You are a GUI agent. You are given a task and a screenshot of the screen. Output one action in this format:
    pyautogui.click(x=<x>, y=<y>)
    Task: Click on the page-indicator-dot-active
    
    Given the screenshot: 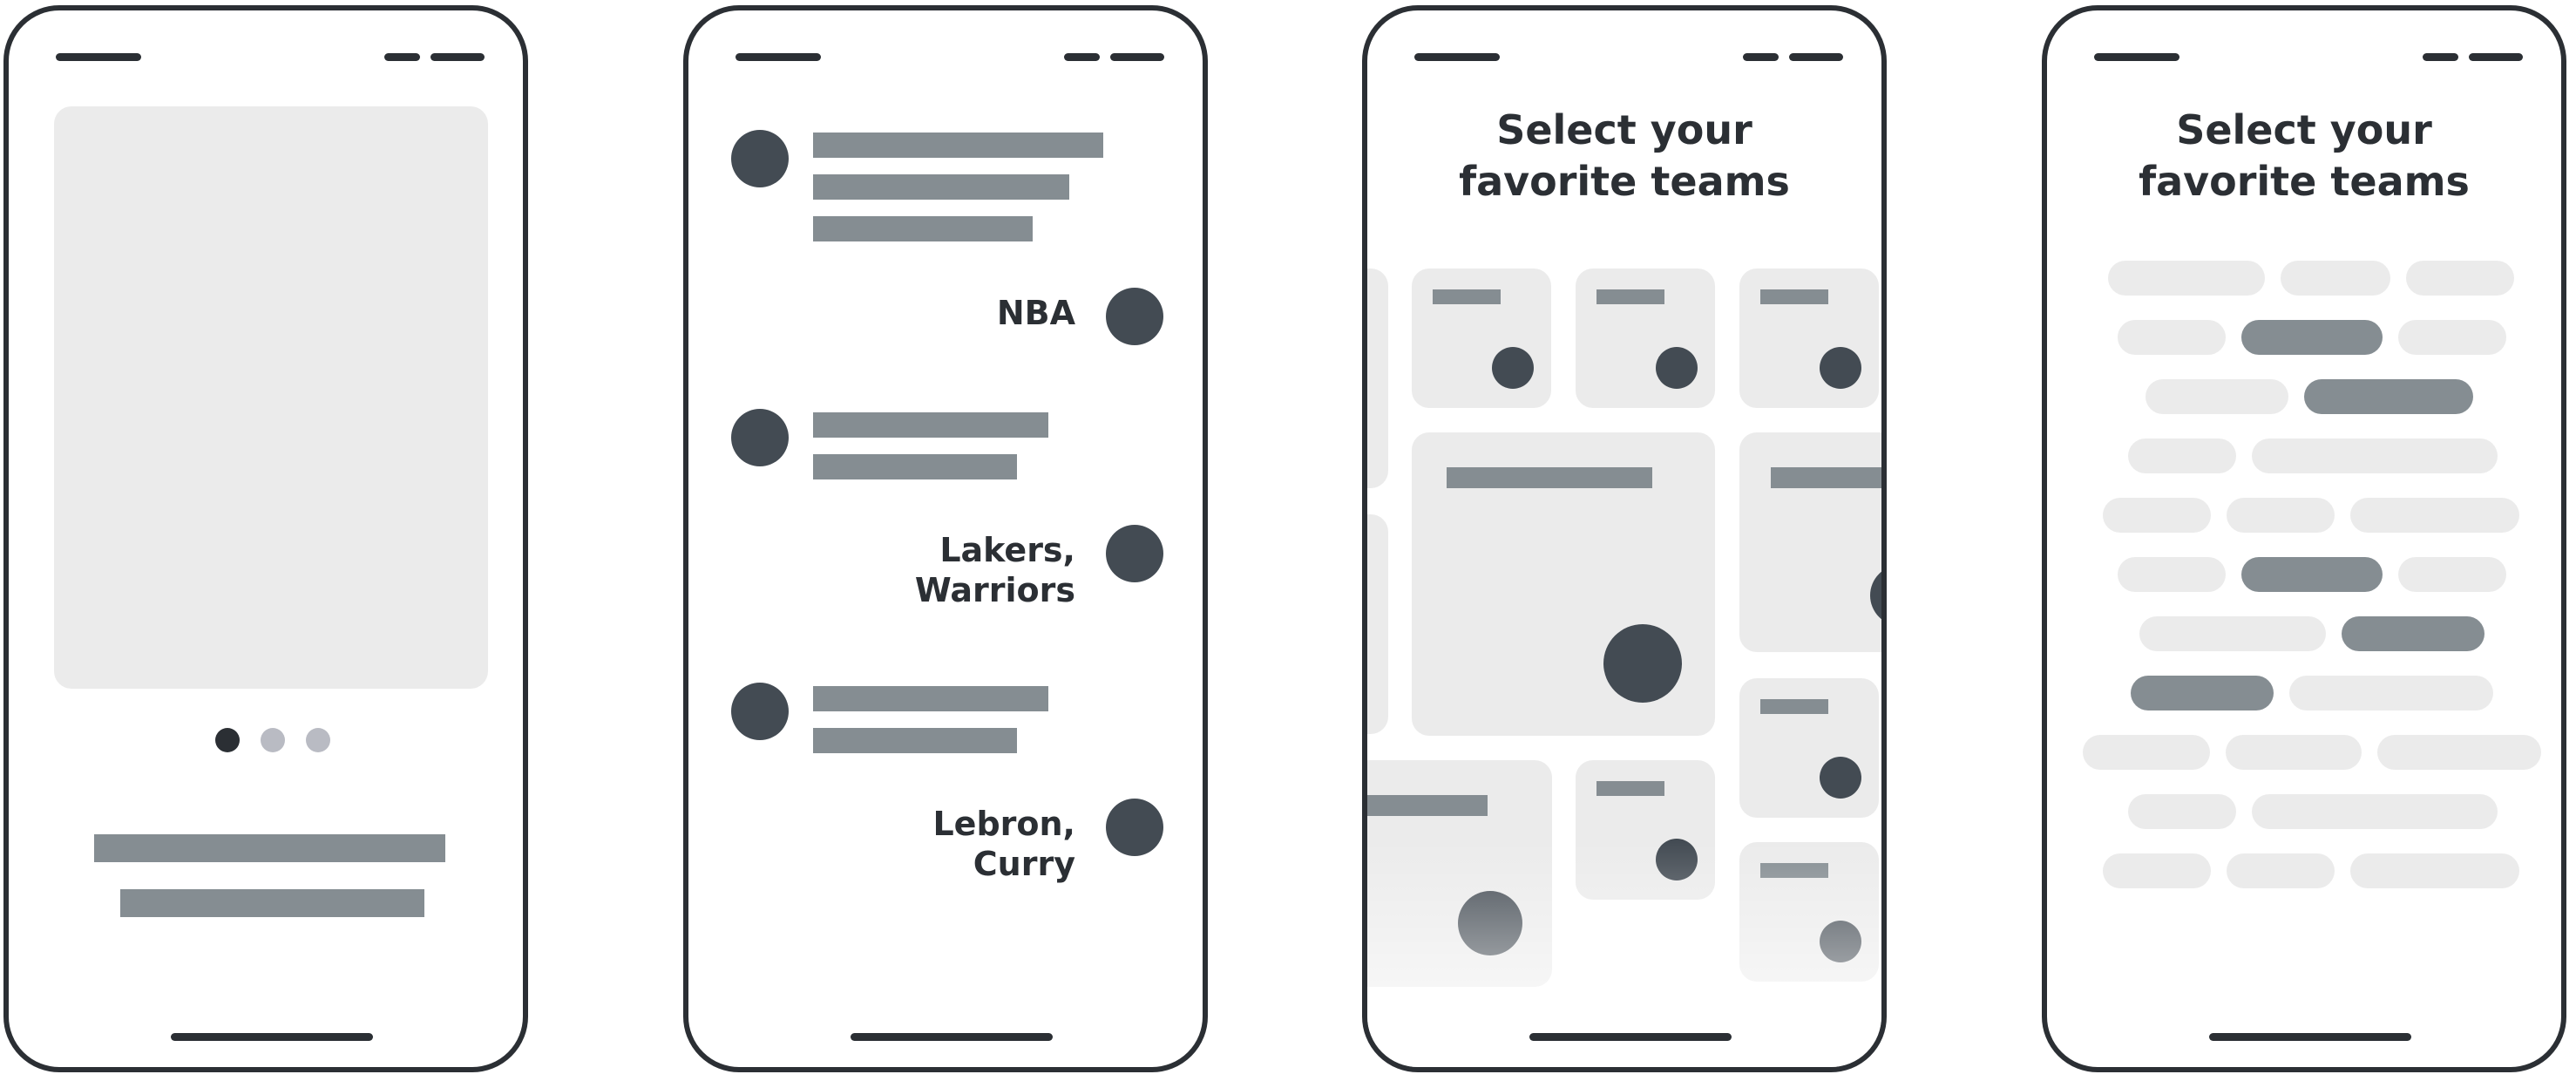 What is the action you would take?
    pyautogui.click(x=228, y=740)
    